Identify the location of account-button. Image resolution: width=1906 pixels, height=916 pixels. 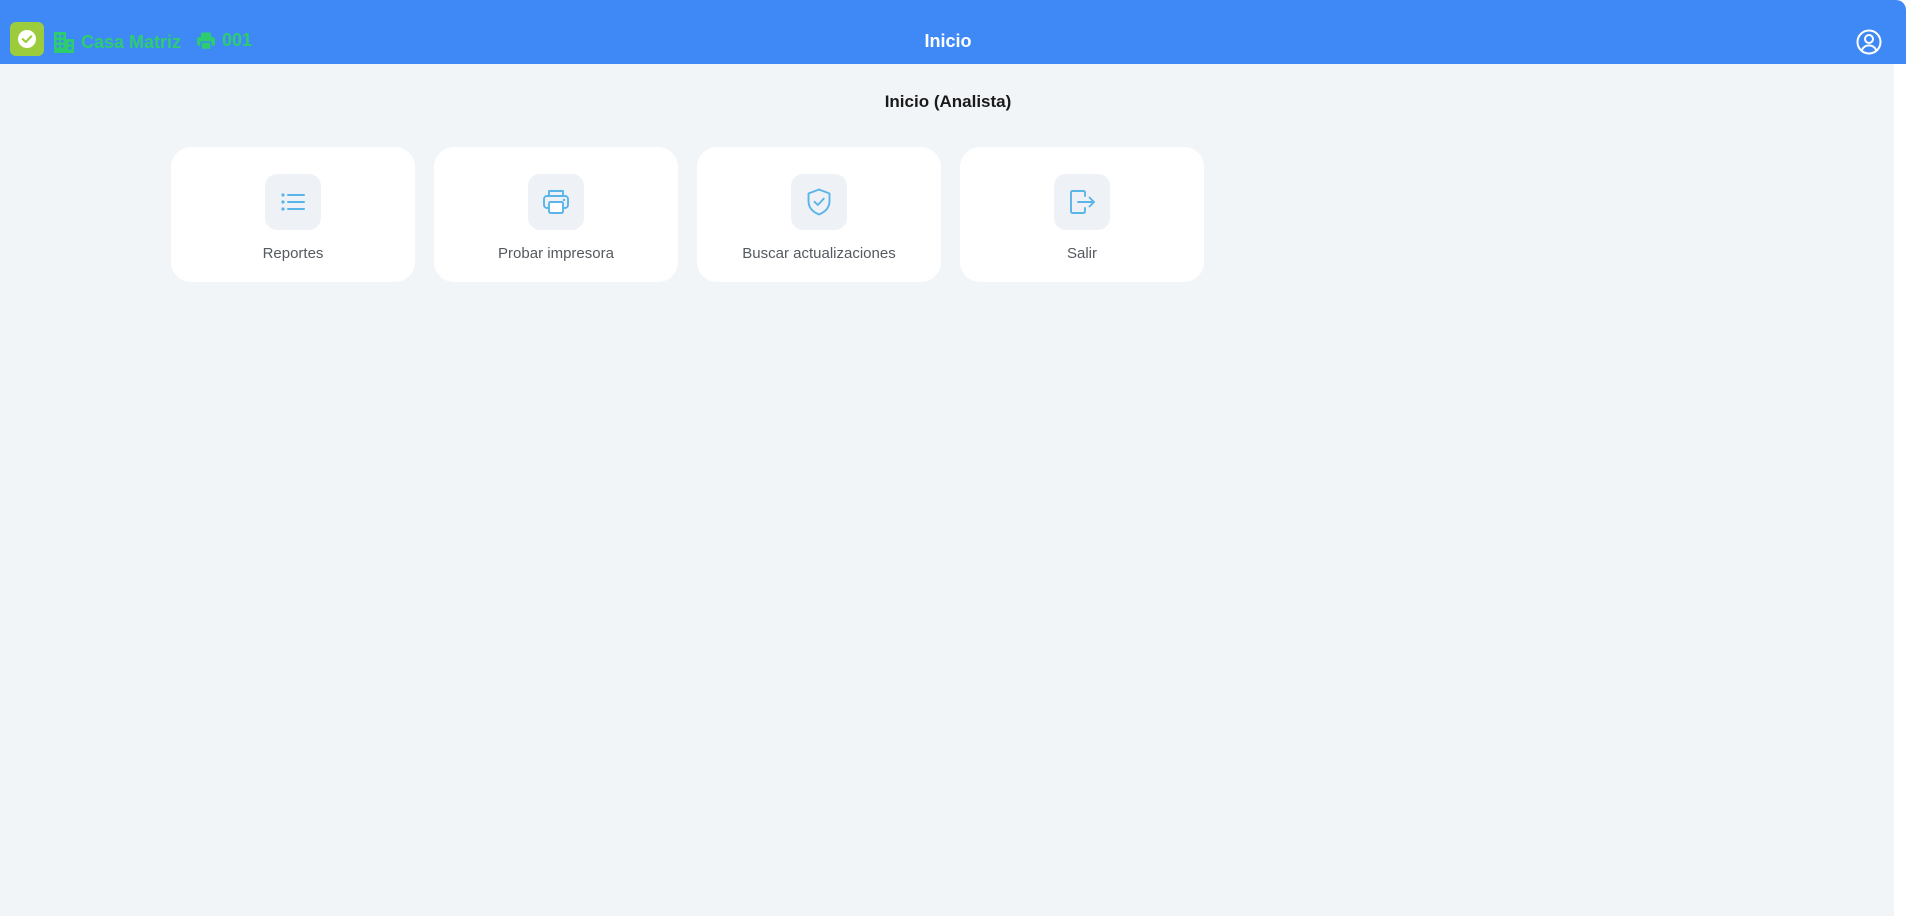
(1869, 42).